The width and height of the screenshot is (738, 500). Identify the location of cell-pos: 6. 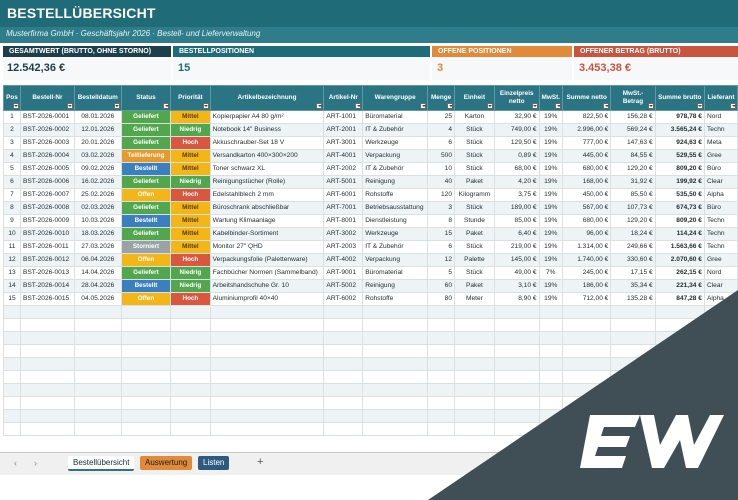
(12, 182).